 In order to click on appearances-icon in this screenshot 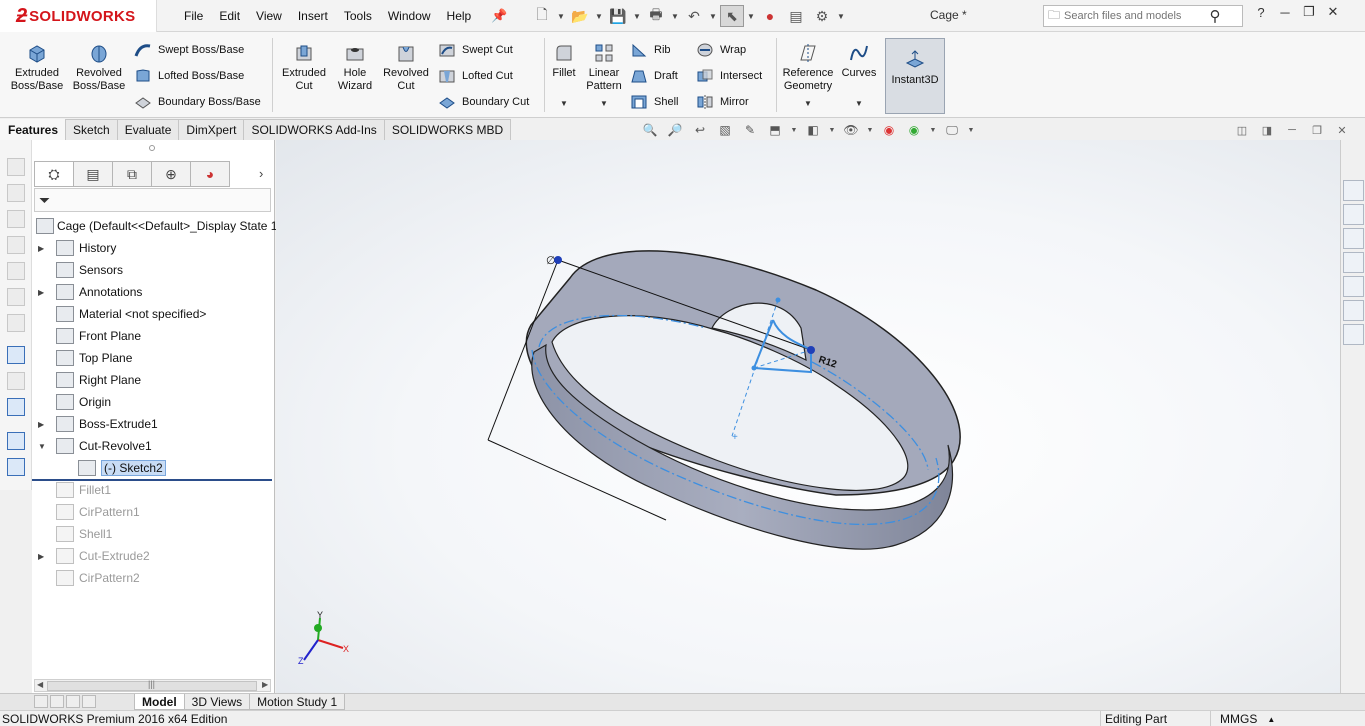, I will do `click(1353, 286)`.